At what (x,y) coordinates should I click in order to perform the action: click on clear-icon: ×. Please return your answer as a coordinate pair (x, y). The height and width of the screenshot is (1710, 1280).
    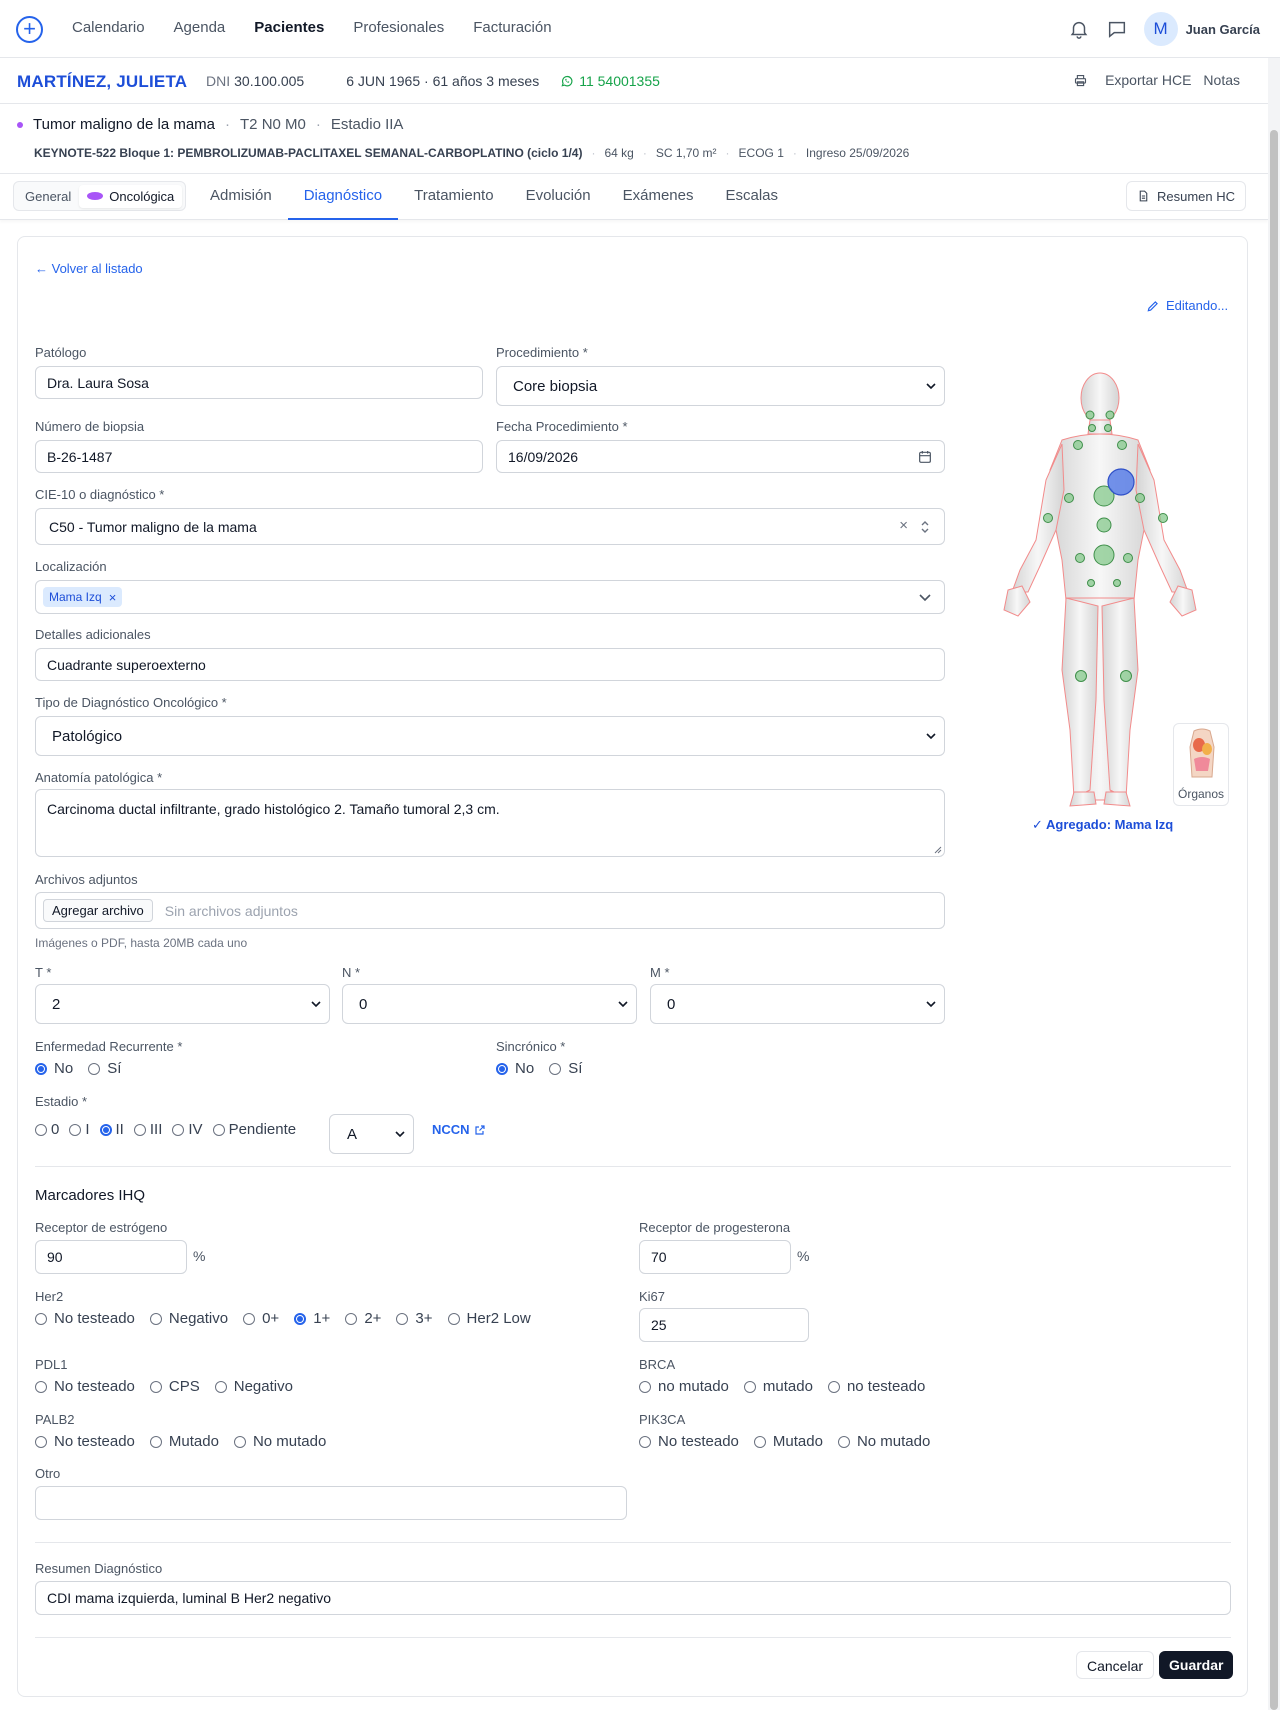
    Looking at the image, I should click on (903, 525).